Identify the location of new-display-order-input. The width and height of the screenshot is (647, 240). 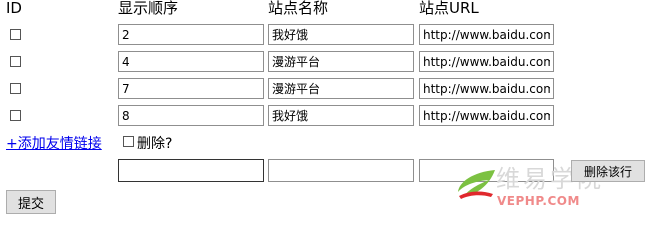
(191, 170).